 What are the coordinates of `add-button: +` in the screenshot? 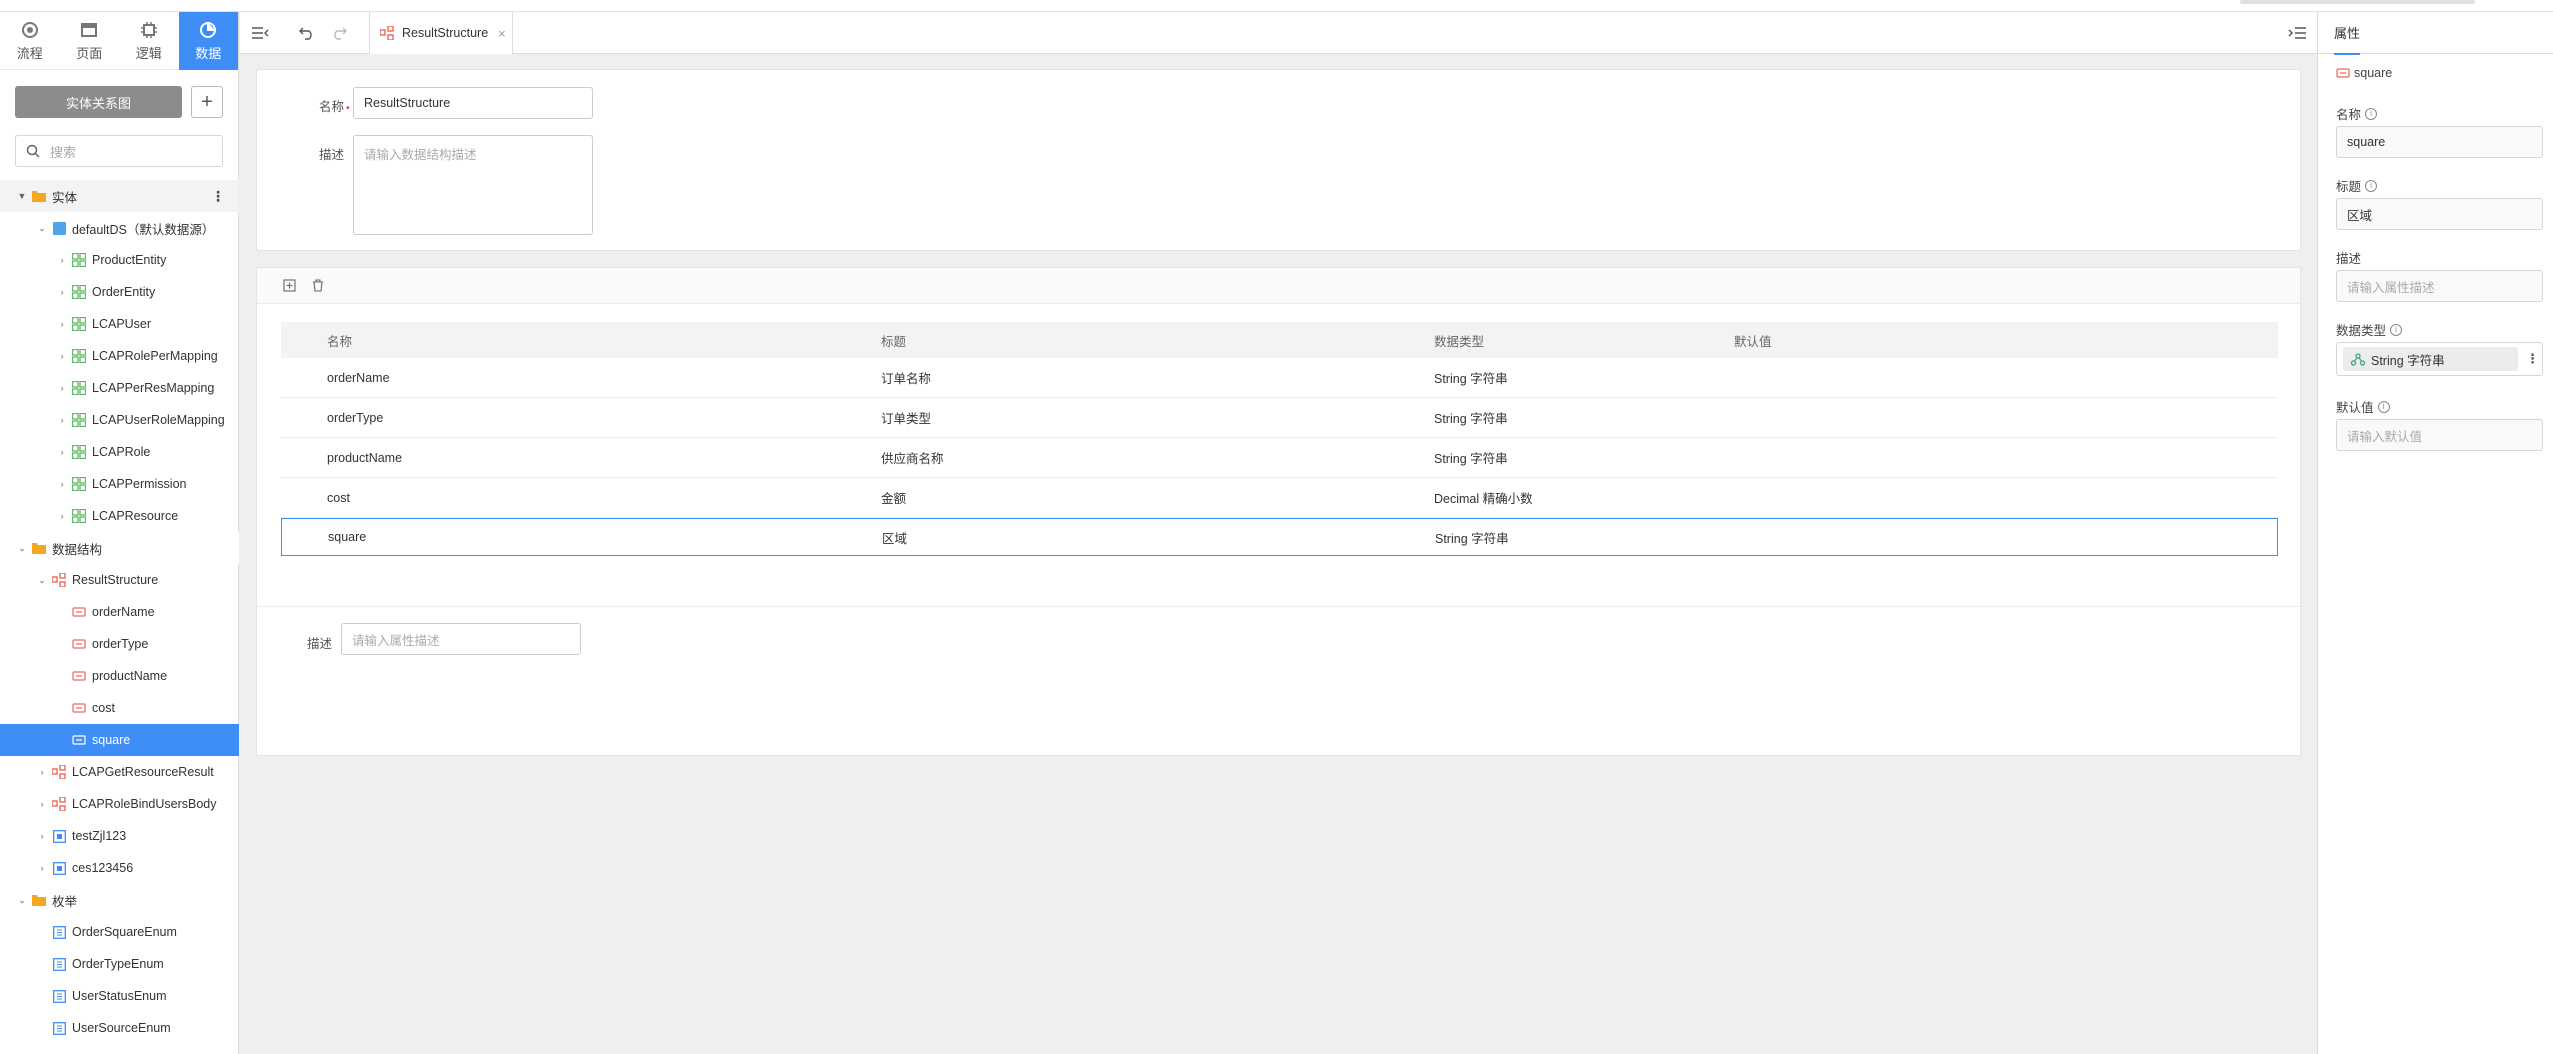 It's located at (207, 102).